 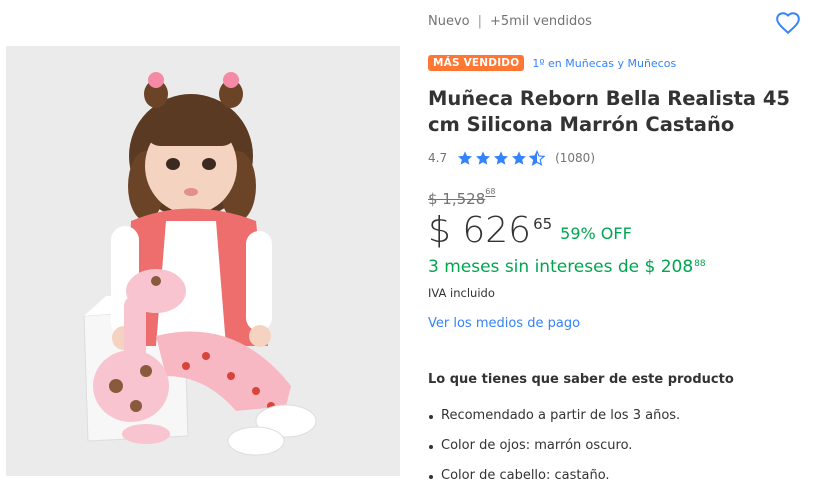 I want to click on original-price-cents: 68, so click(x=490, y=191).